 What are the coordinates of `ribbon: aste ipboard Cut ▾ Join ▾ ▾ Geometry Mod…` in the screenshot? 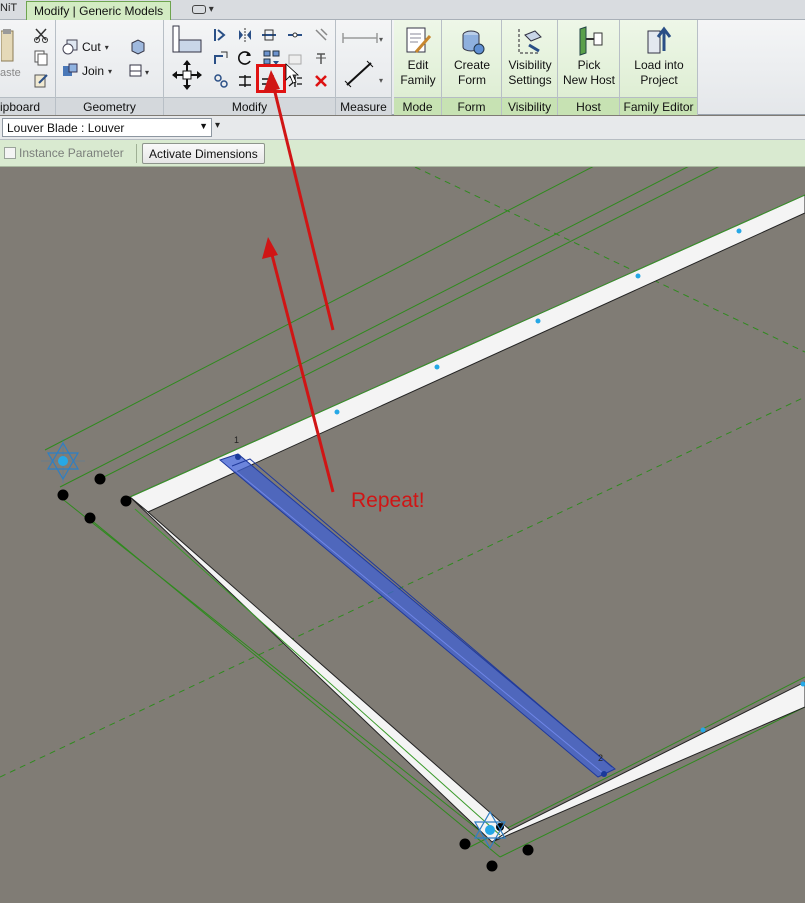 It's located at (402, 67).